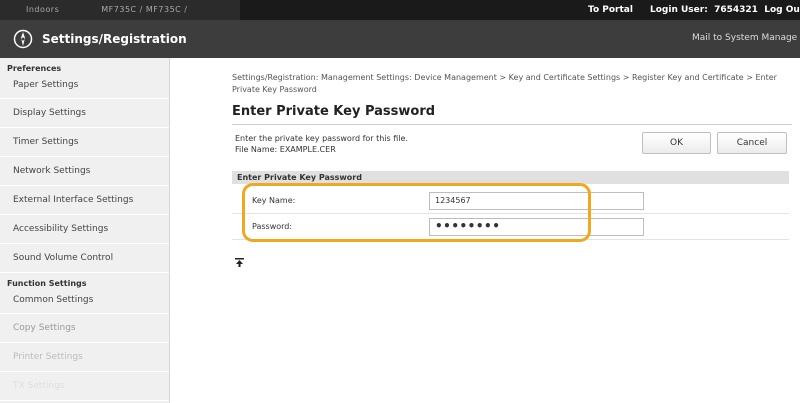  I want to click on device-name: Indoors, so click(43, 9).